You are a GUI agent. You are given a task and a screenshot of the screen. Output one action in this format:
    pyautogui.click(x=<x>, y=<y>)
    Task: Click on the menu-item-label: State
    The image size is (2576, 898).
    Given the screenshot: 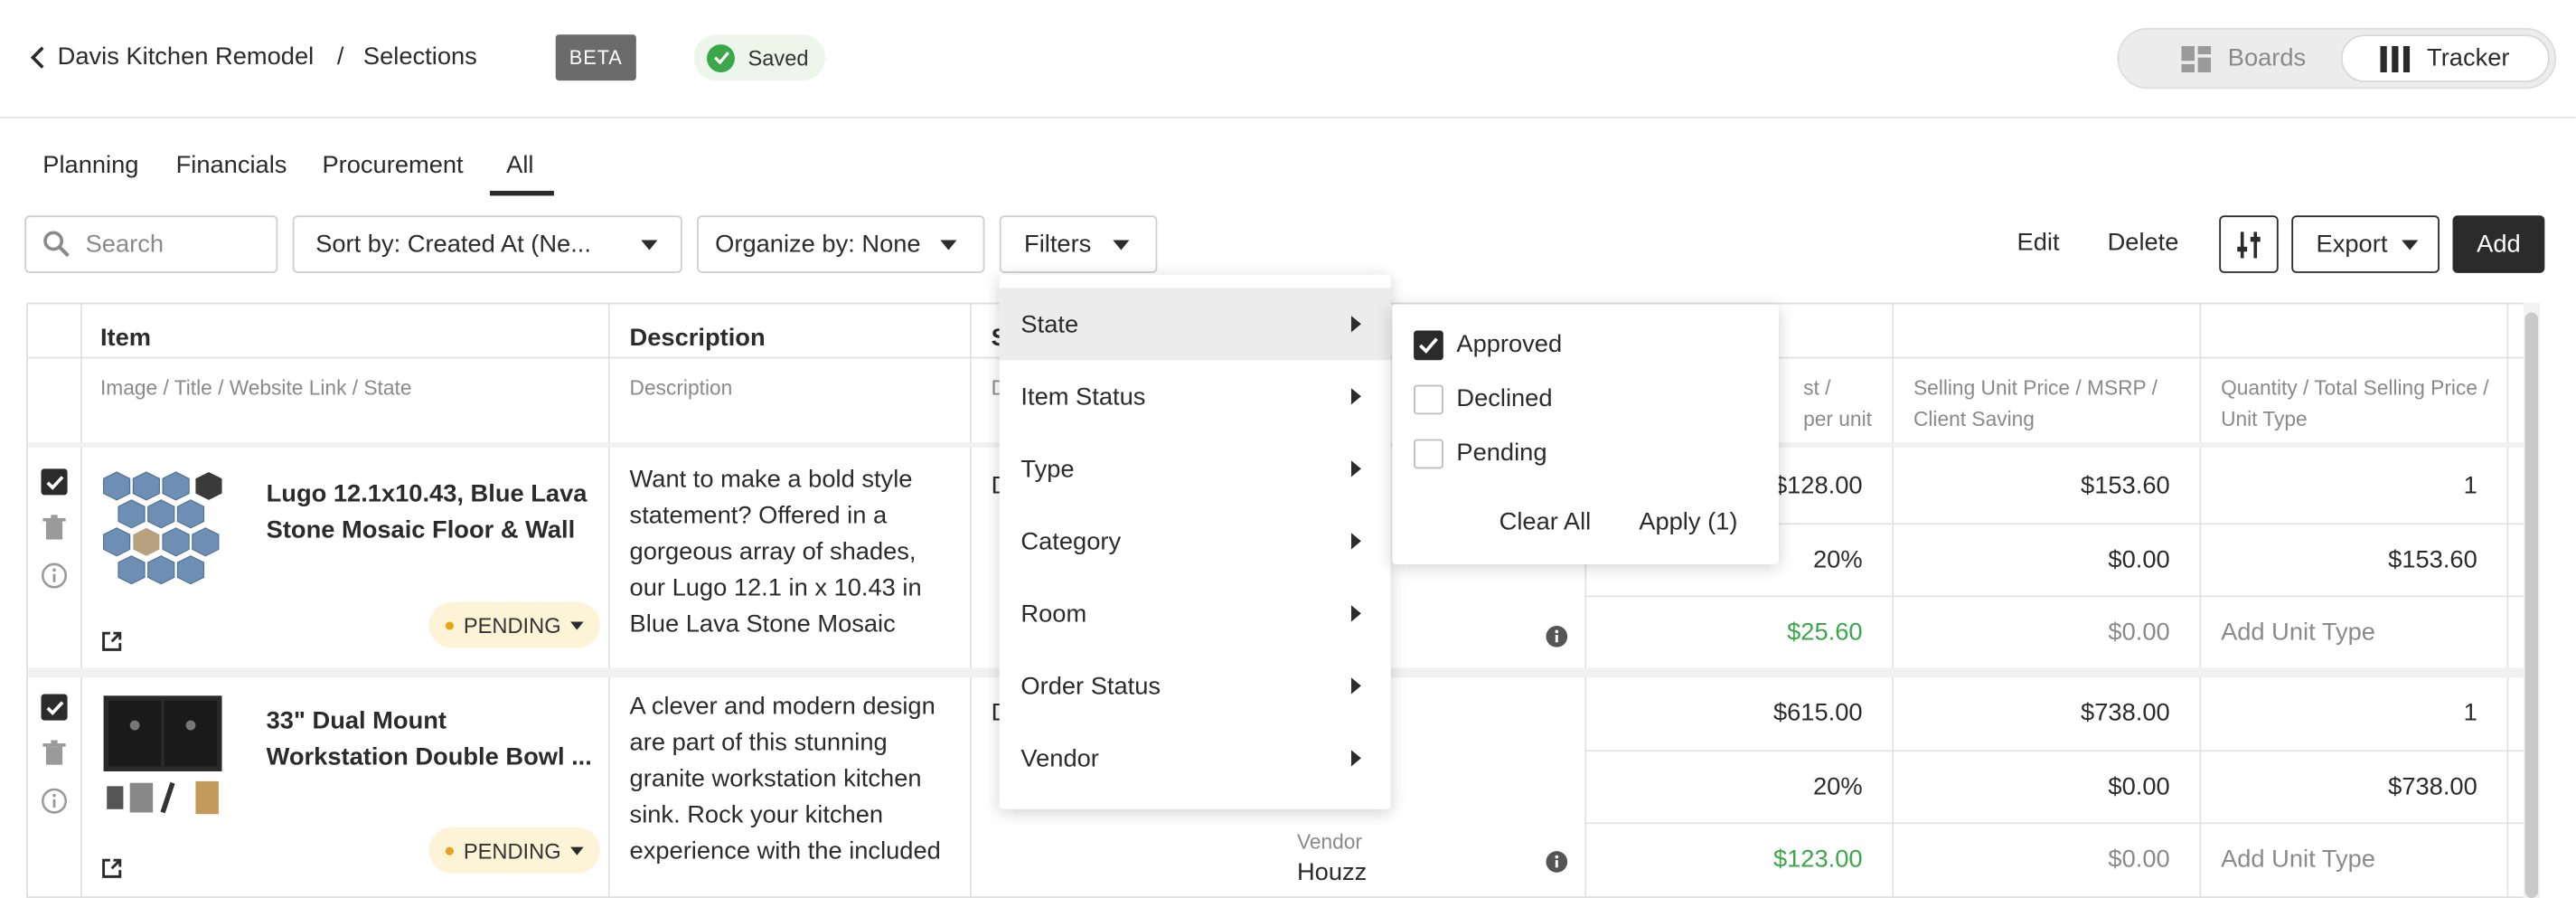 What is the action you would take?
    pyautogui.click(x=1050, y=323)
    